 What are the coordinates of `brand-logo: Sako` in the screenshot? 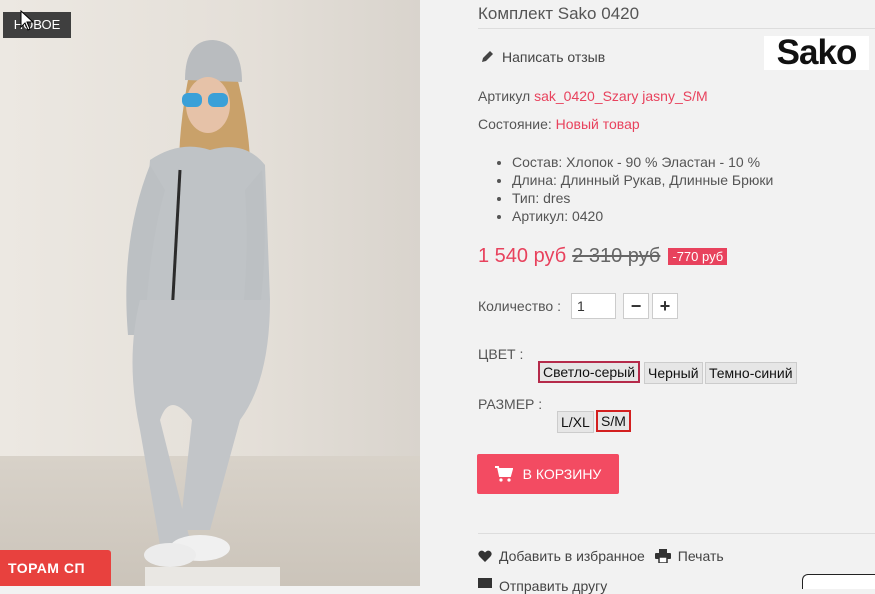 It's located at (816, 52).